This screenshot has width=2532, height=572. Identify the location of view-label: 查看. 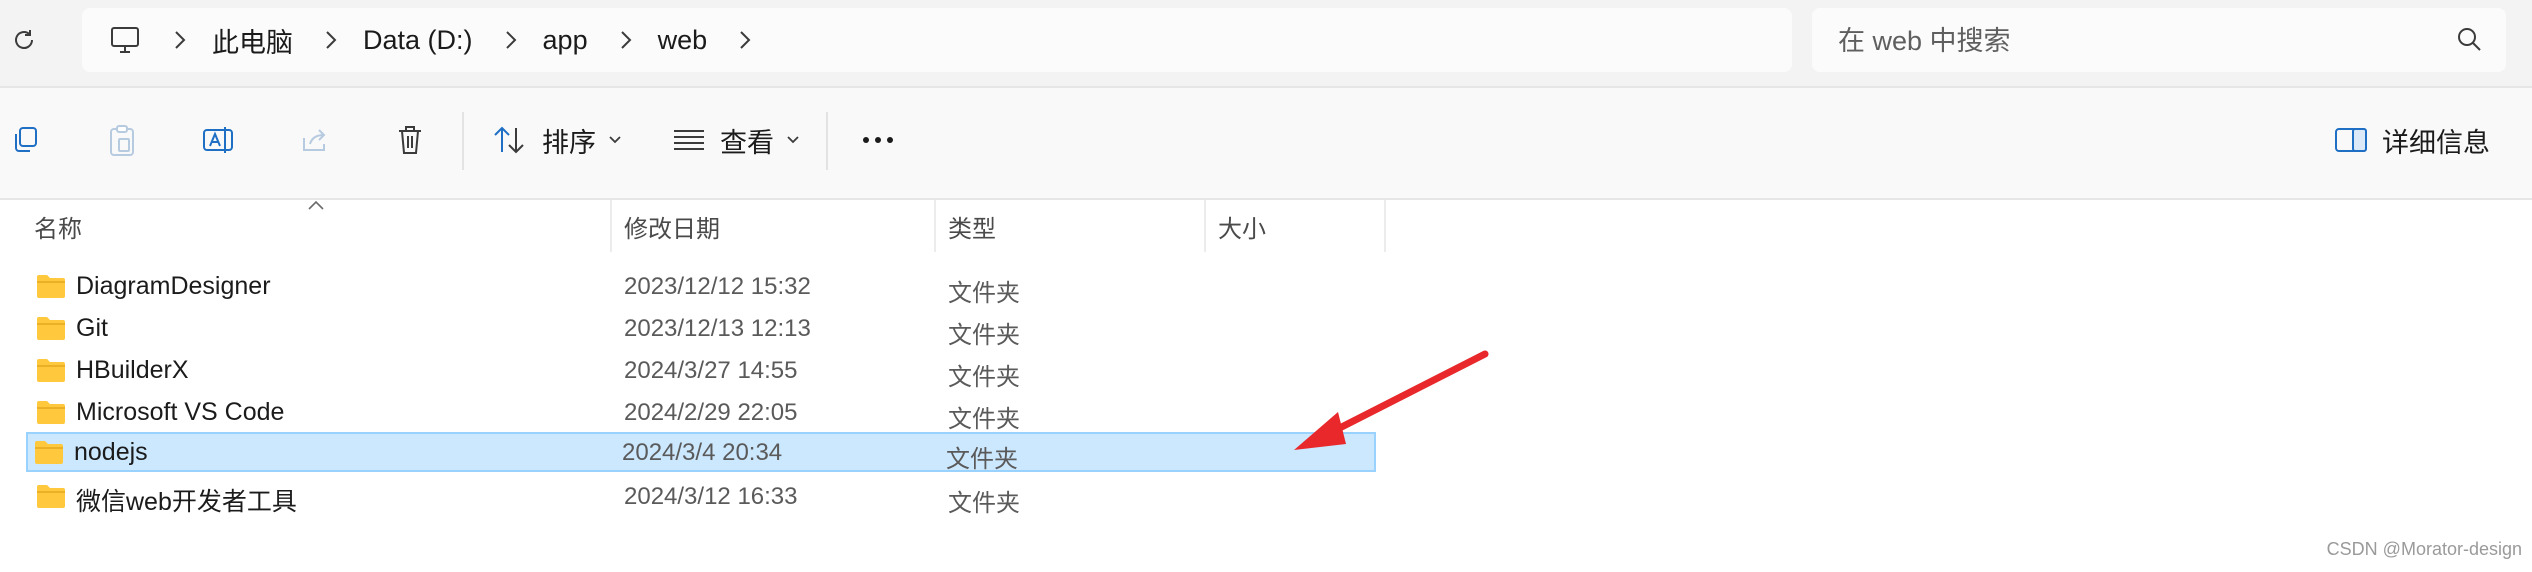
(747, 142).